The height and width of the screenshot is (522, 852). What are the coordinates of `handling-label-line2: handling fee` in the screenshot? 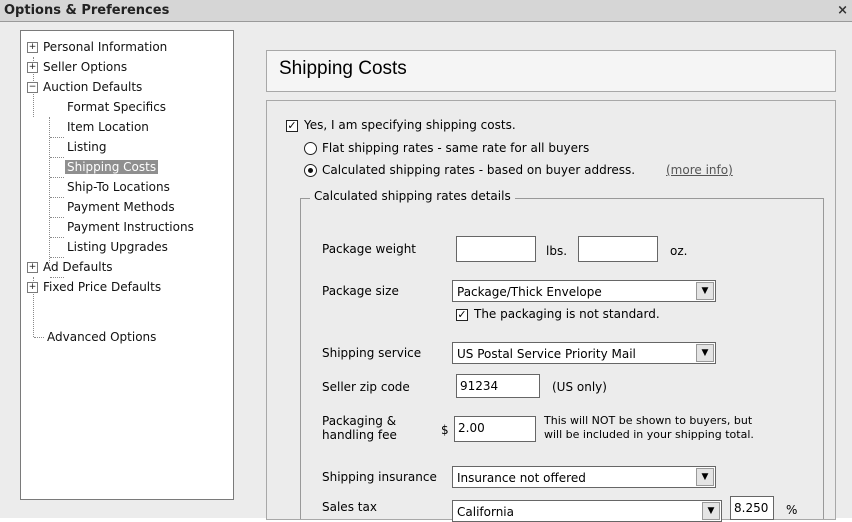 It's located at (359, 435).